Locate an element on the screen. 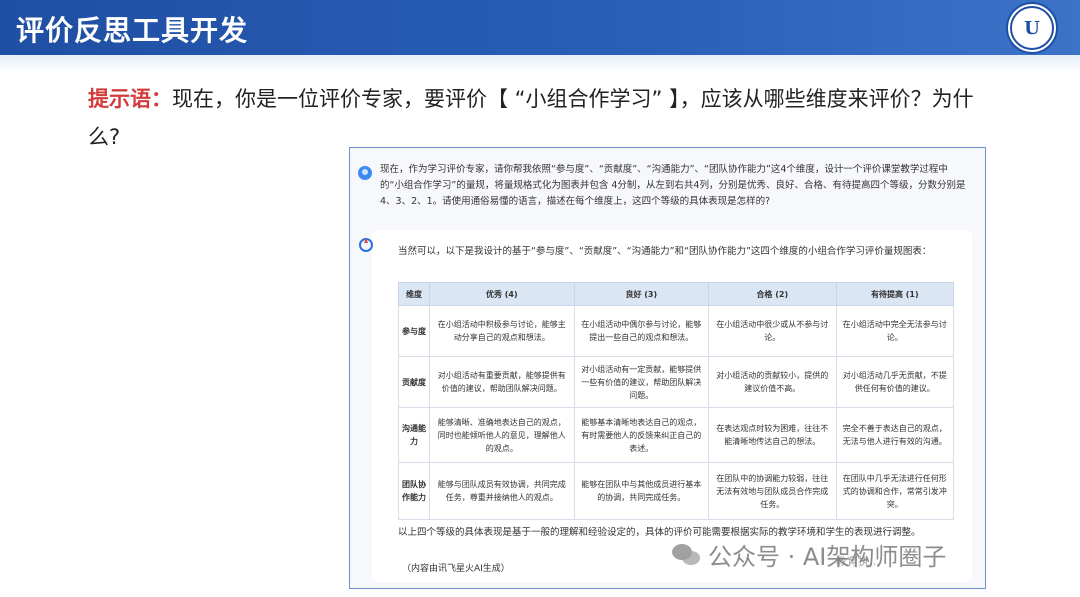 This screenshot has height=597, width=1080. col-excellent: 优秀 (4) is located at coordinates (502, 294).